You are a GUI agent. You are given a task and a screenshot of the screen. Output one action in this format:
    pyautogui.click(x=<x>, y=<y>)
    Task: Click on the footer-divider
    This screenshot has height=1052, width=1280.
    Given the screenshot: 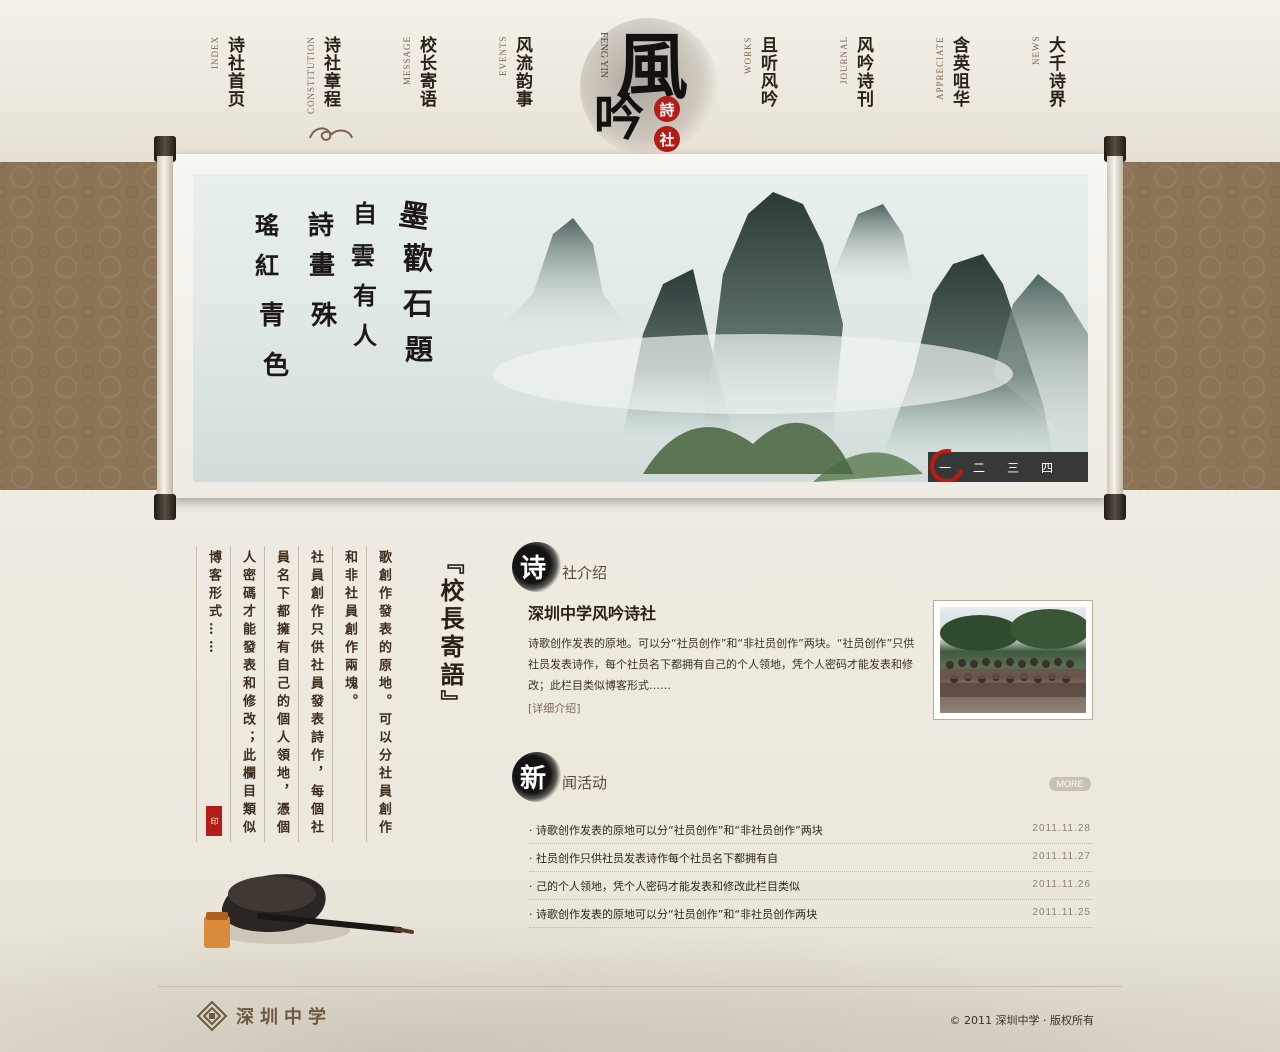 What is the action you would take?
    pyautogui.click(x=640, y=986)
    